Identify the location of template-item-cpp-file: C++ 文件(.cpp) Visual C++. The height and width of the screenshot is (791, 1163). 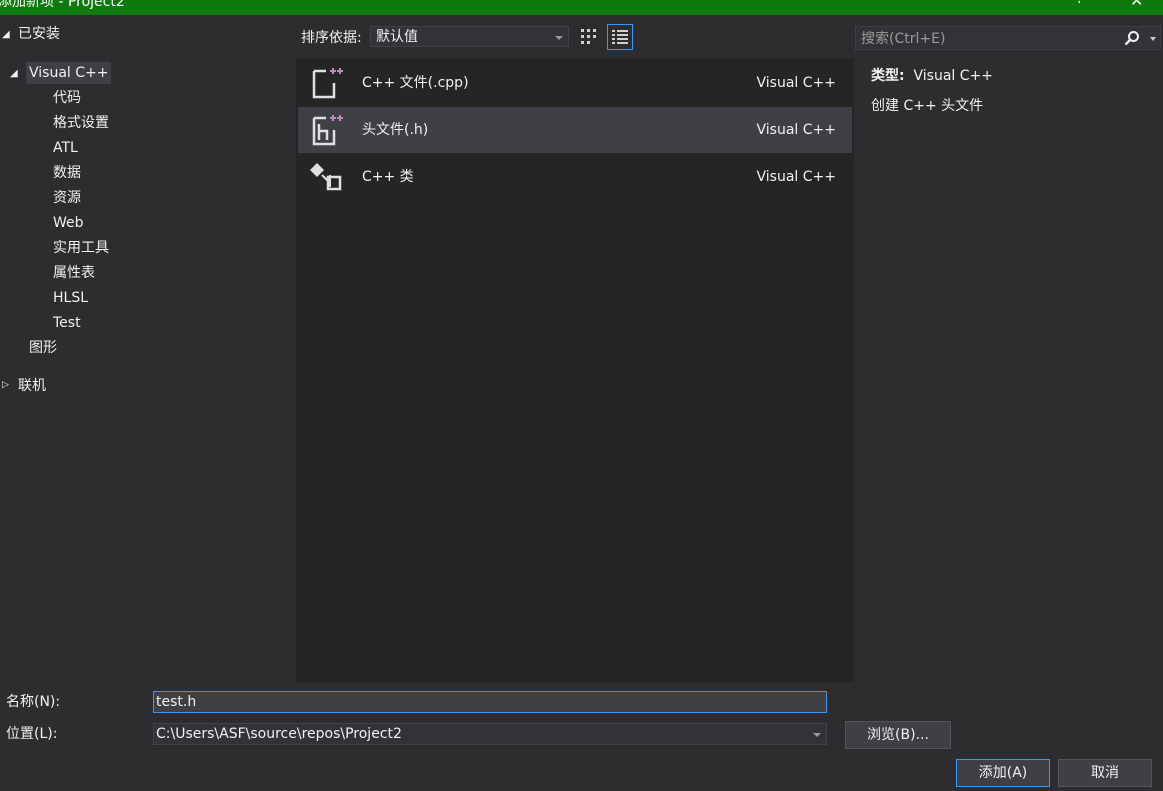
(575, 83).